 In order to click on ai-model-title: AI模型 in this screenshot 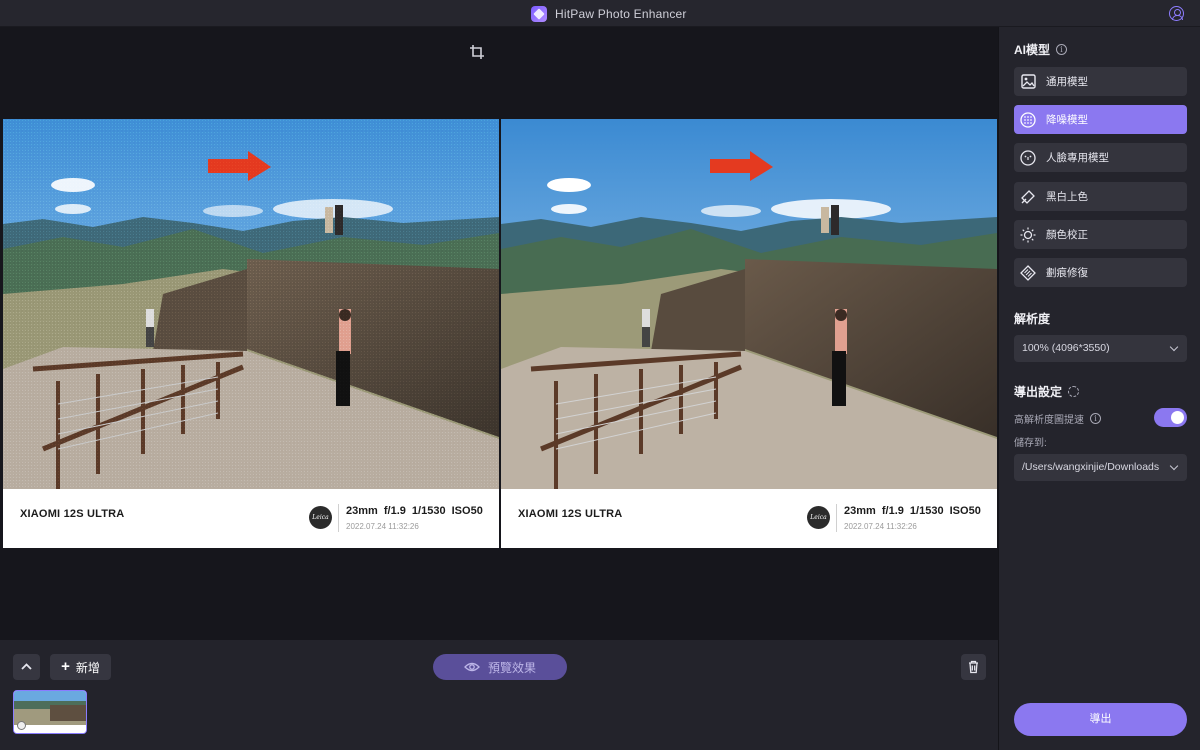, I will do `click(1032, 50)`.